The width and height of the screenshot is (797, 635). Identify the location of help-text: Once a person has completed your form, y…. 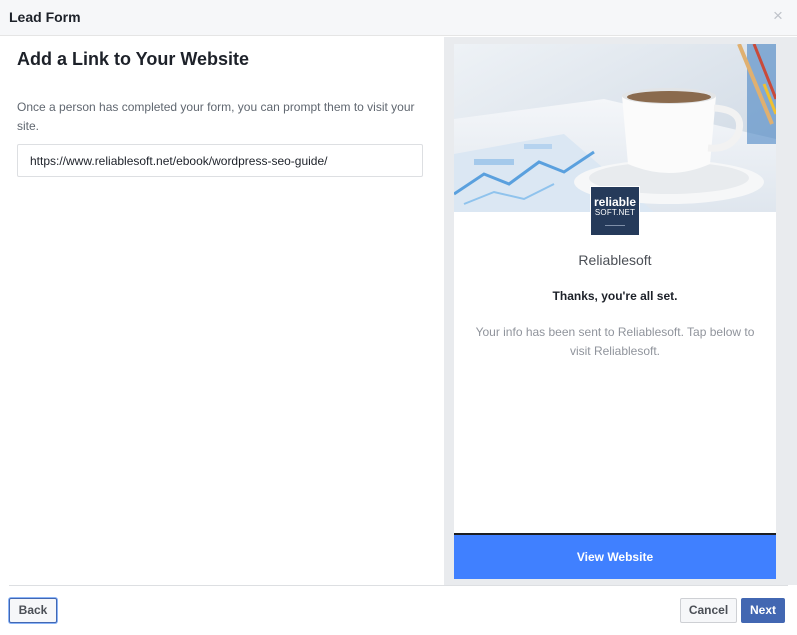
(216, 116).